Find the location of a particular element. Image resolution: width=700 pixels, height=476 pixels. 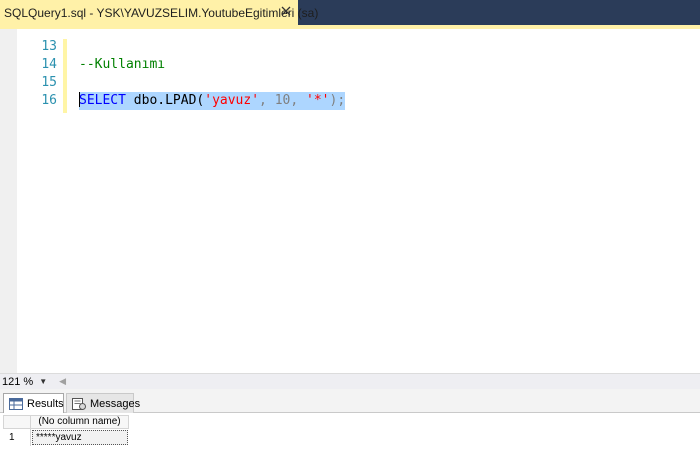

zoom-dropdown: 121 % ▼ is located at coordinates (23, 382).